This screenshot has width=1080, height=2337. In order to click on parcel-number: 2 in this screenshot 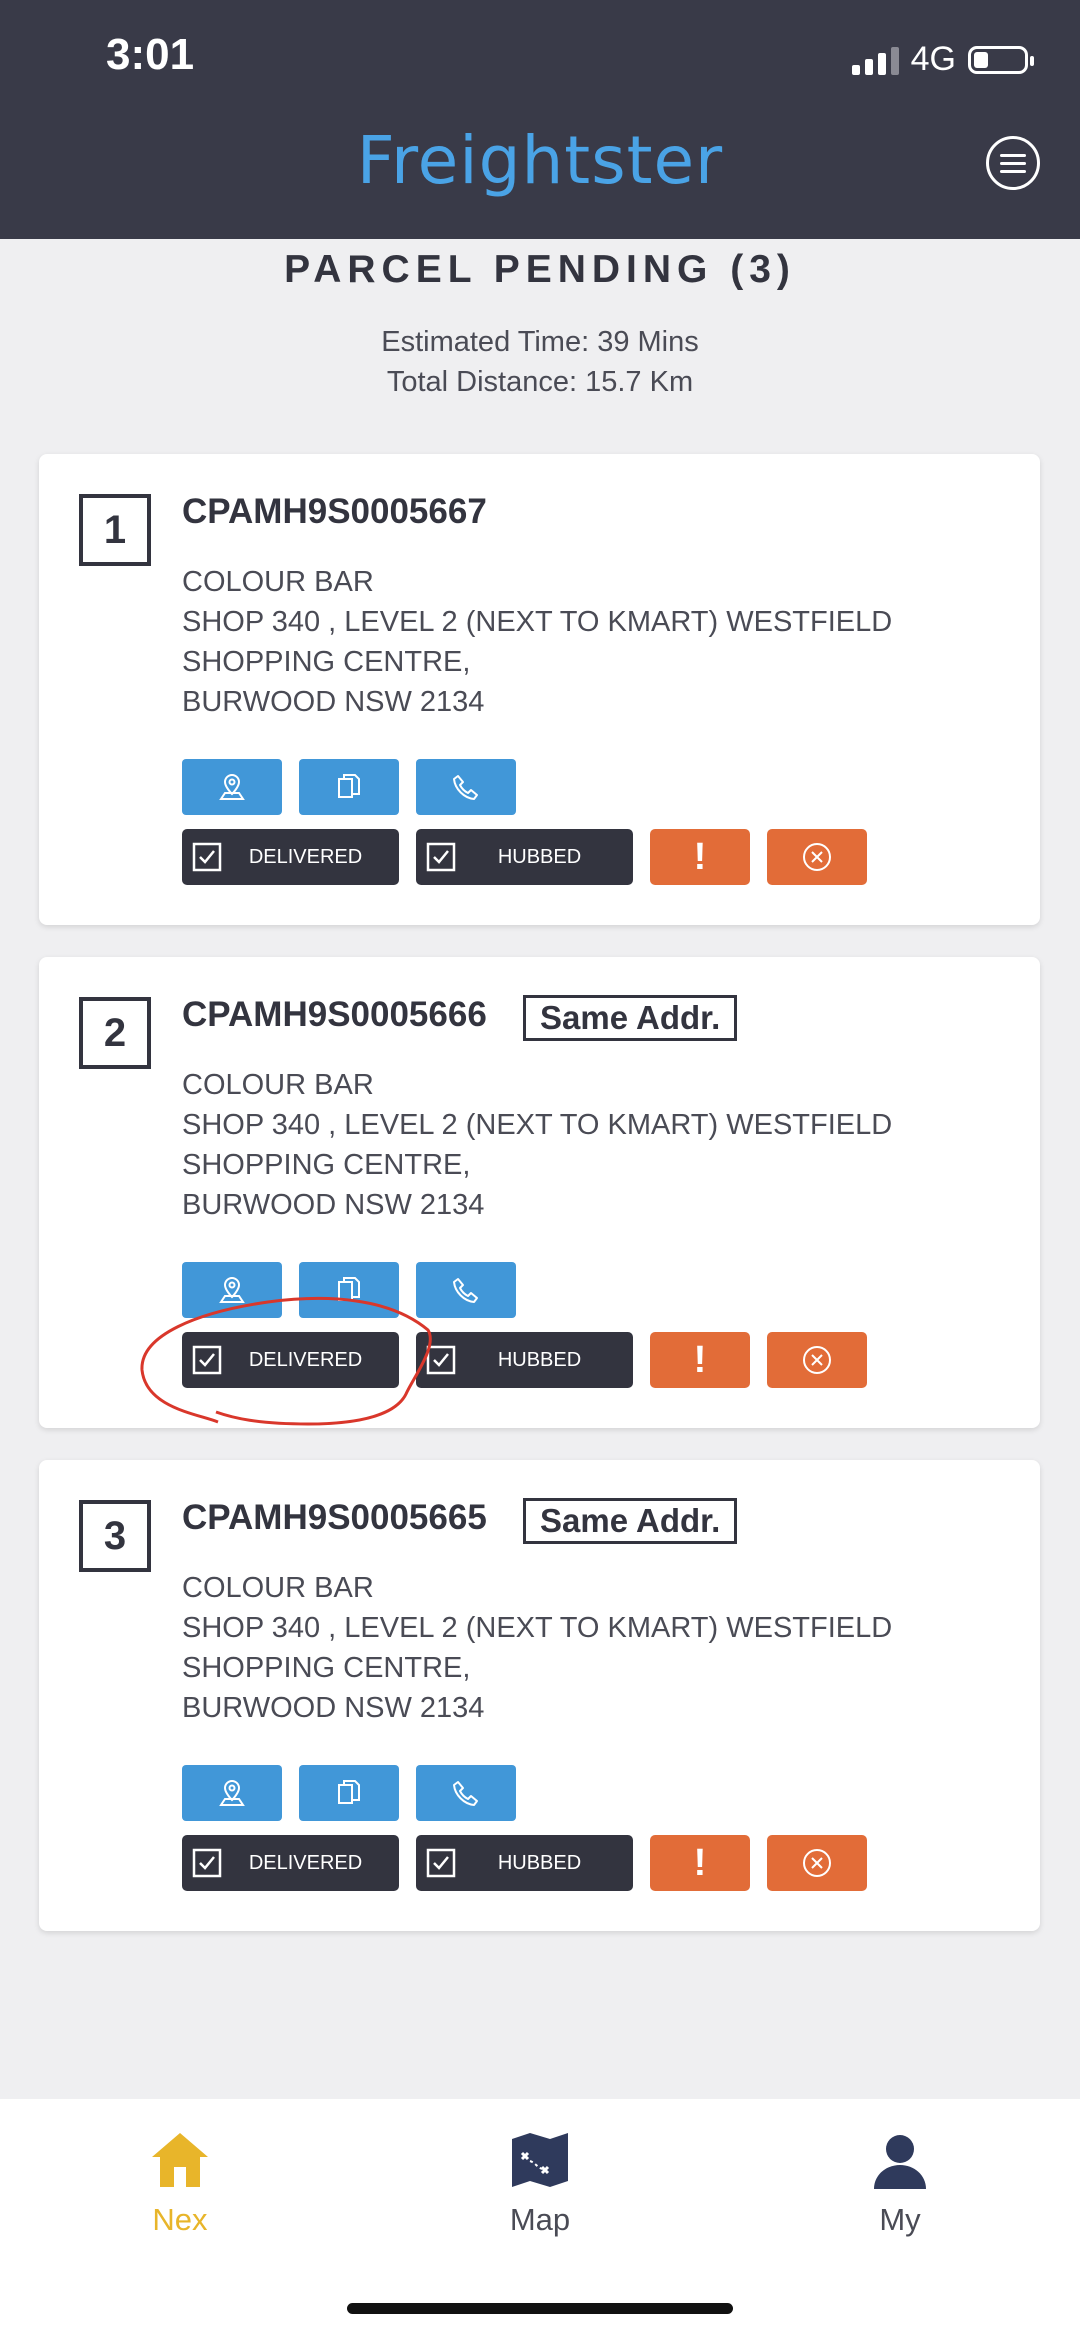, I will do `click(115, 1033)`.